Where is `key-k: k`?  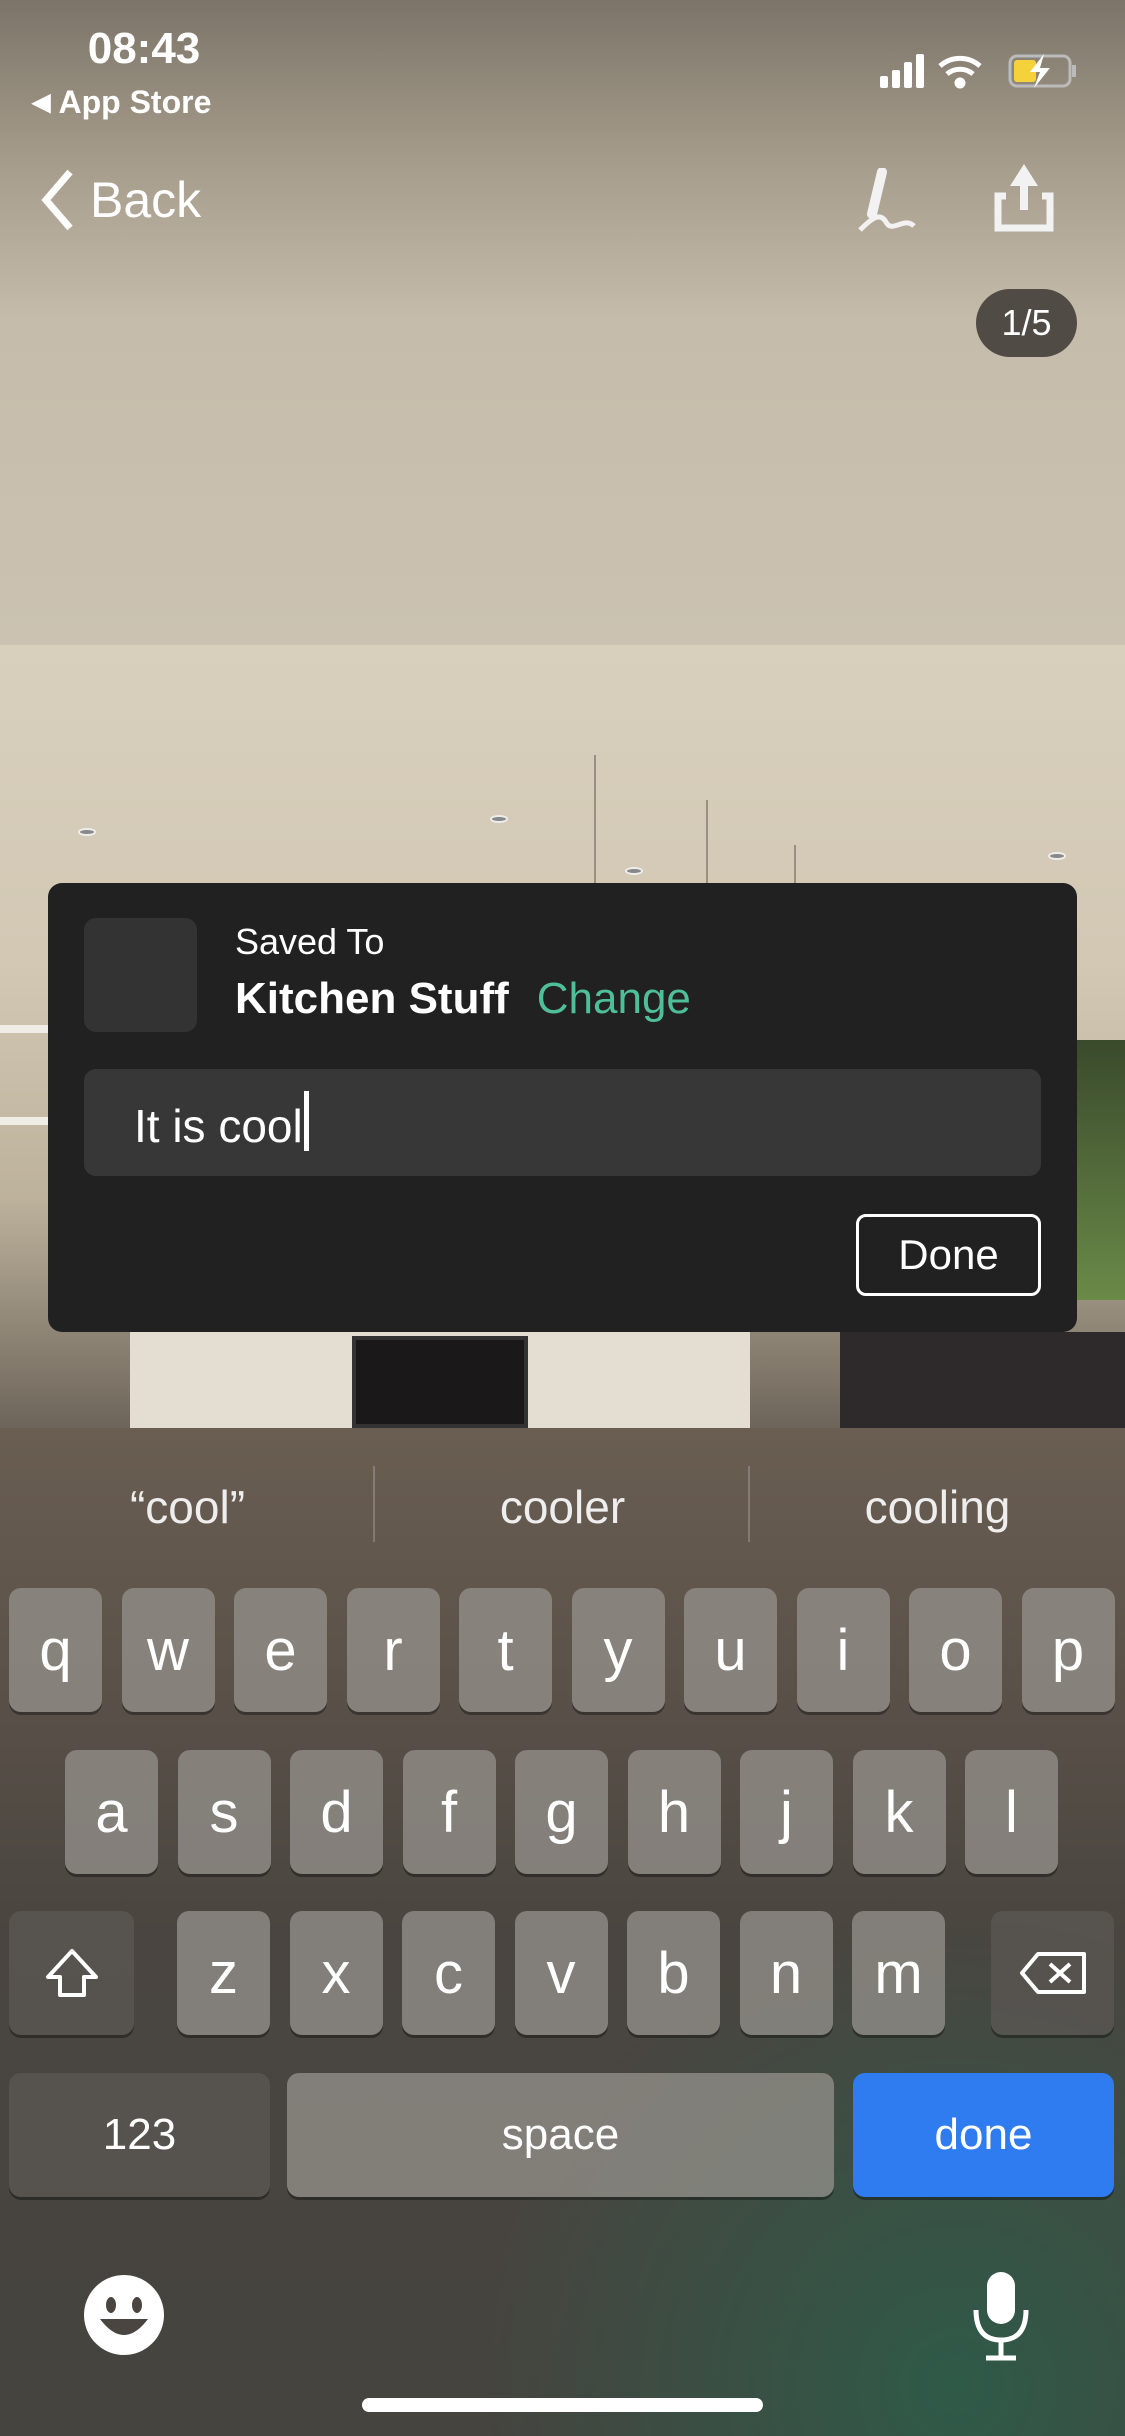 key-k: k is located at coordinates (899, 1812).